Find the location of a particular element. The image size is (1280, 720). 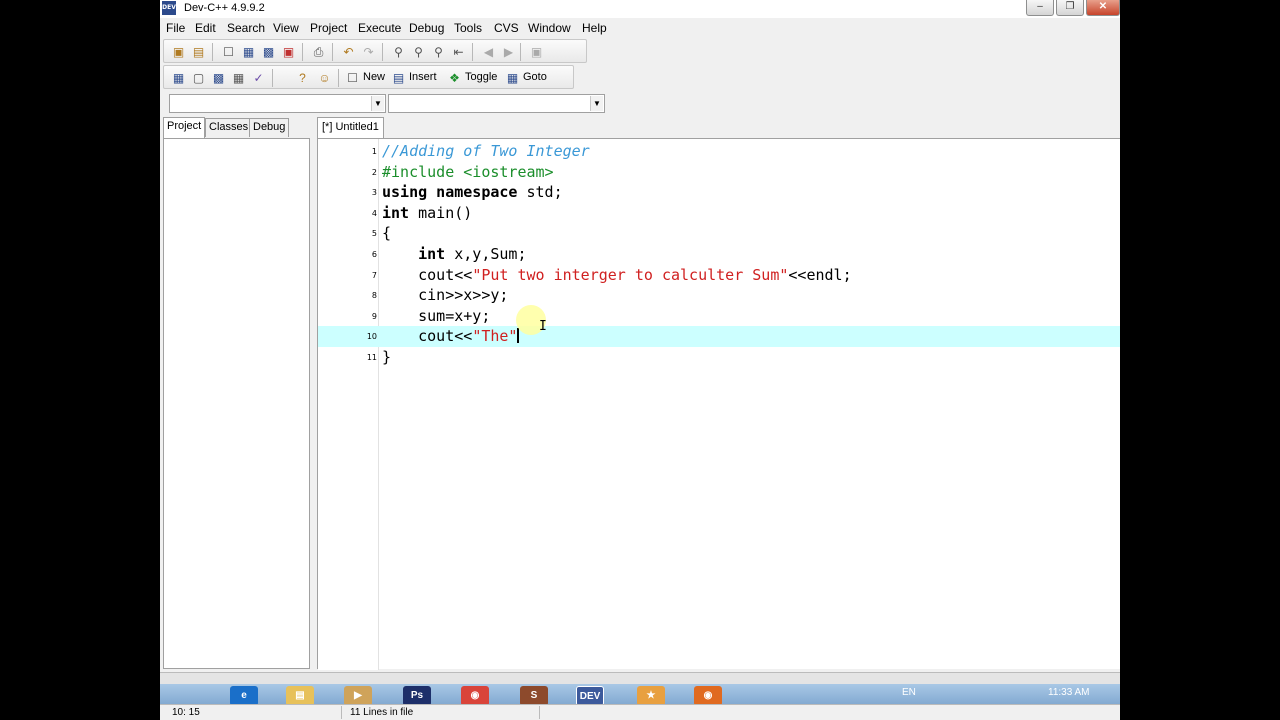

redo-icon: ↷ is located at coordinates (368, 51).